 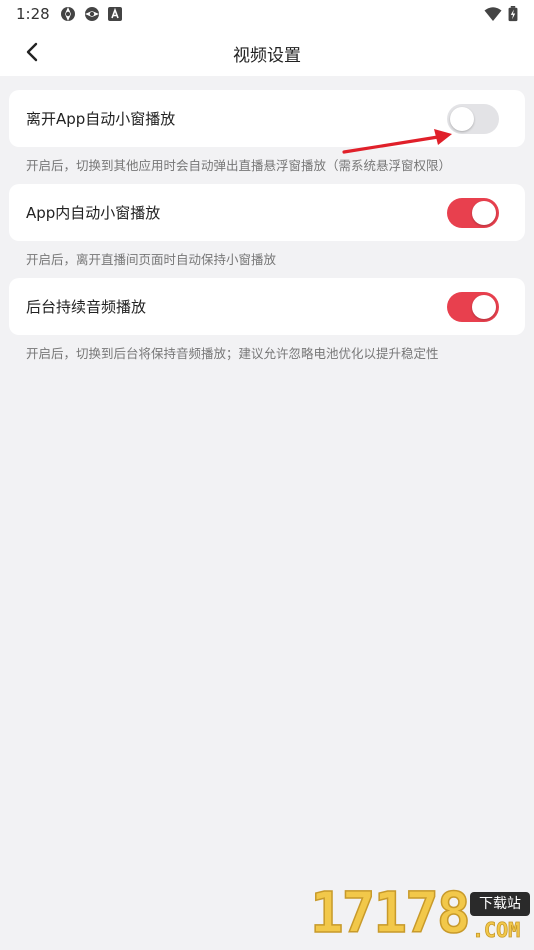 What do you see at coordinates (496, 930) in the screenshot?
I see `watermark-domain: .COM` at bounding box center [496, 930].